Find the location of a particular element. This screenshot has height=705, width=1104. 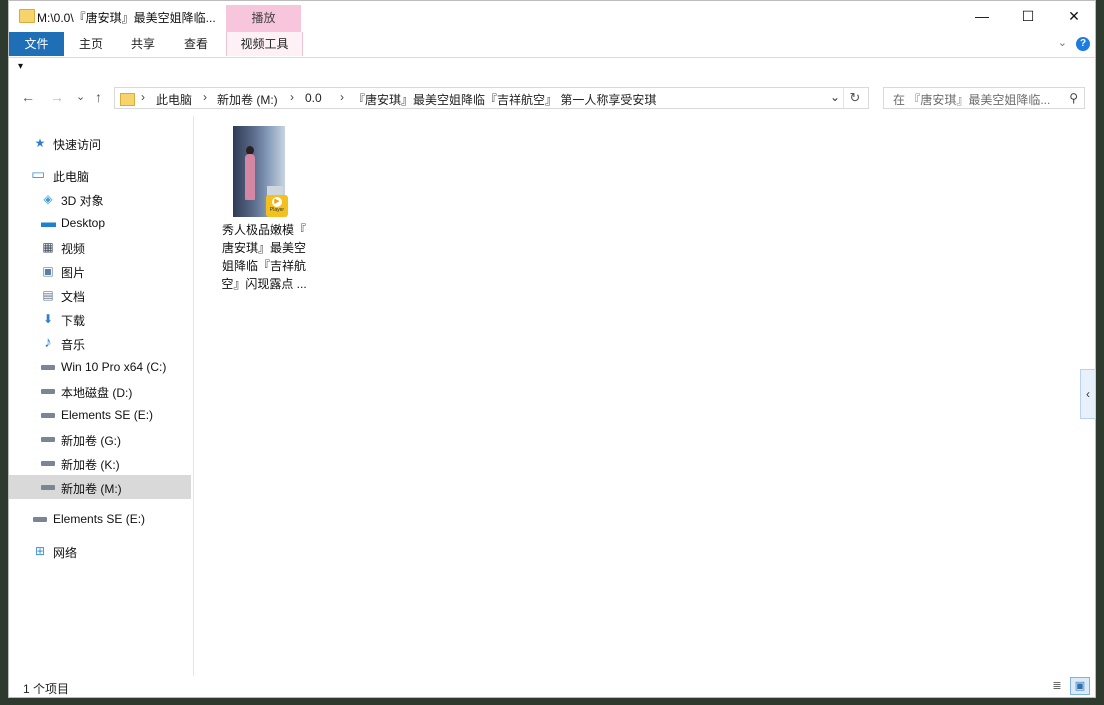

tab-view: 查看 is located at coordinates (196, 44).